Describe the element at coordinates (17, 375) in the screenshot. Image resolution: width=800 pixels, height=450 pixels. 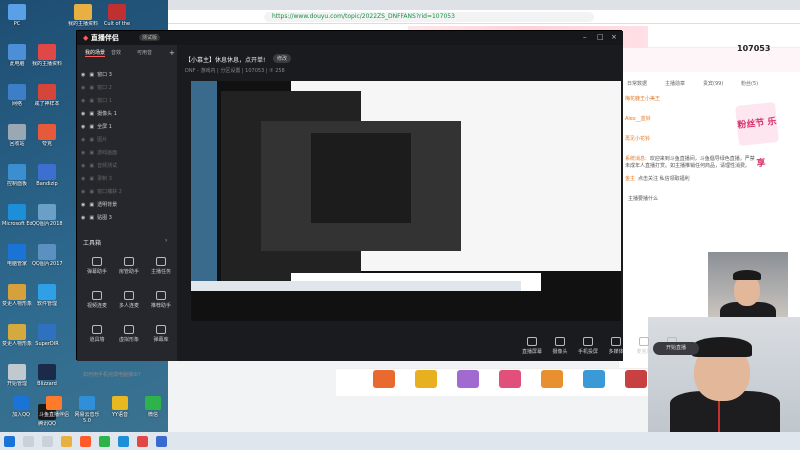
I see `desktop-icon: 开始管理` at that location.